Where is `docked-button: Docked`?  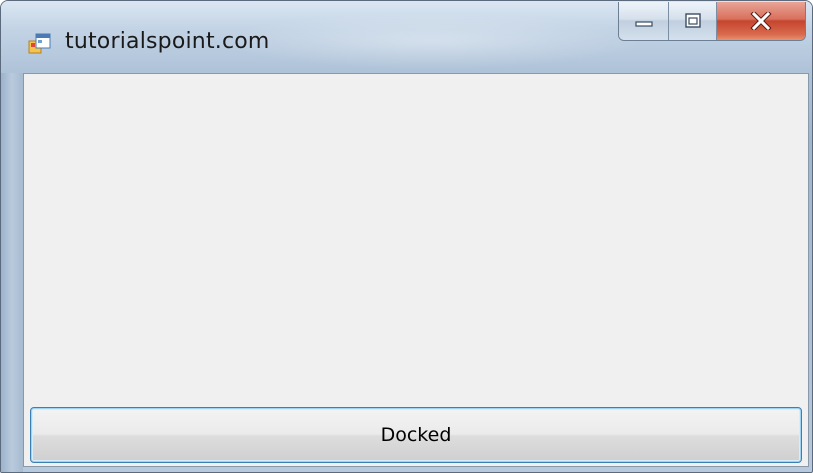
docked-button: Docked is located at coordinates (416, 435).